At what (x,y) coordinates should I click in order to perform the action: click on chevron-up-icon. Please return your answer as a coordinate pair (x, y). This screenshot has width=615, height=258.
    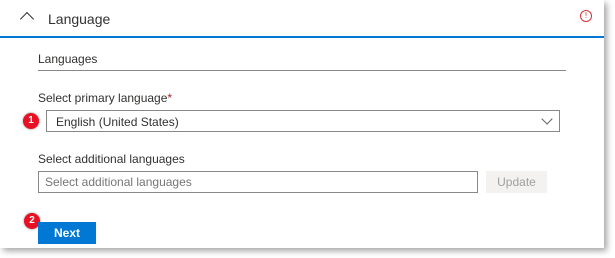
    Looking at the image, I should click on (27, 19).